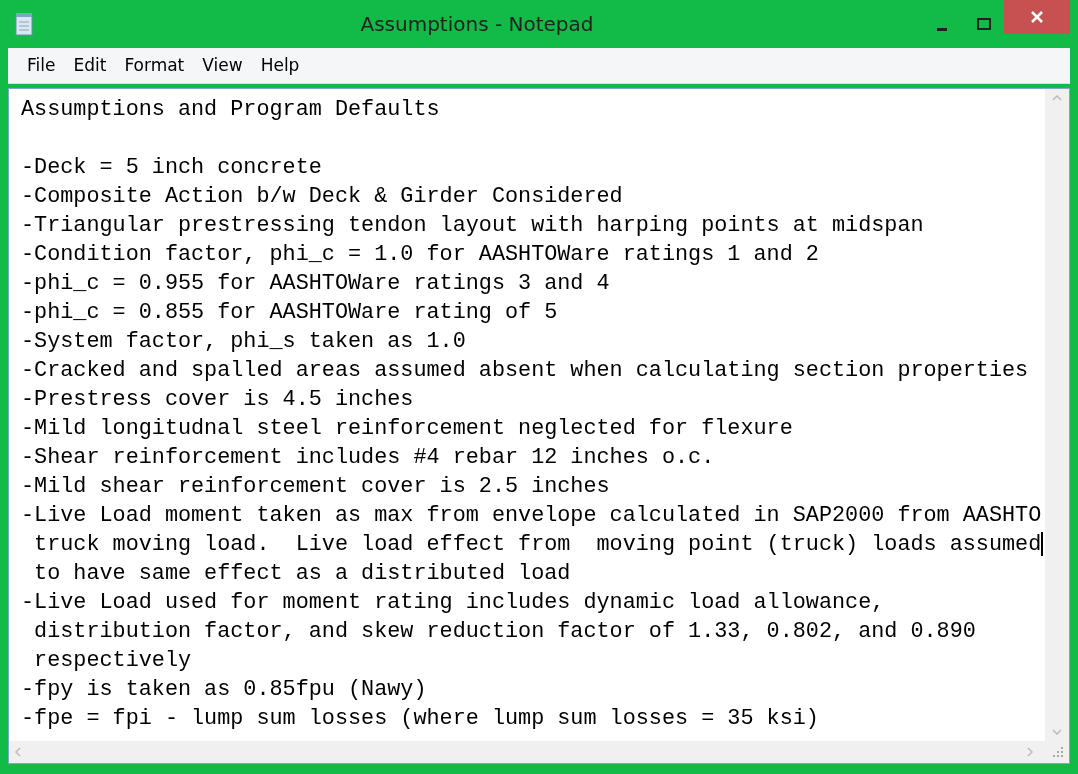 The image size is (1078, 774). What do you see at coordinates (24, 24) in the screenshot?
I see `notepad-icon` at bounding box center [24, 24].